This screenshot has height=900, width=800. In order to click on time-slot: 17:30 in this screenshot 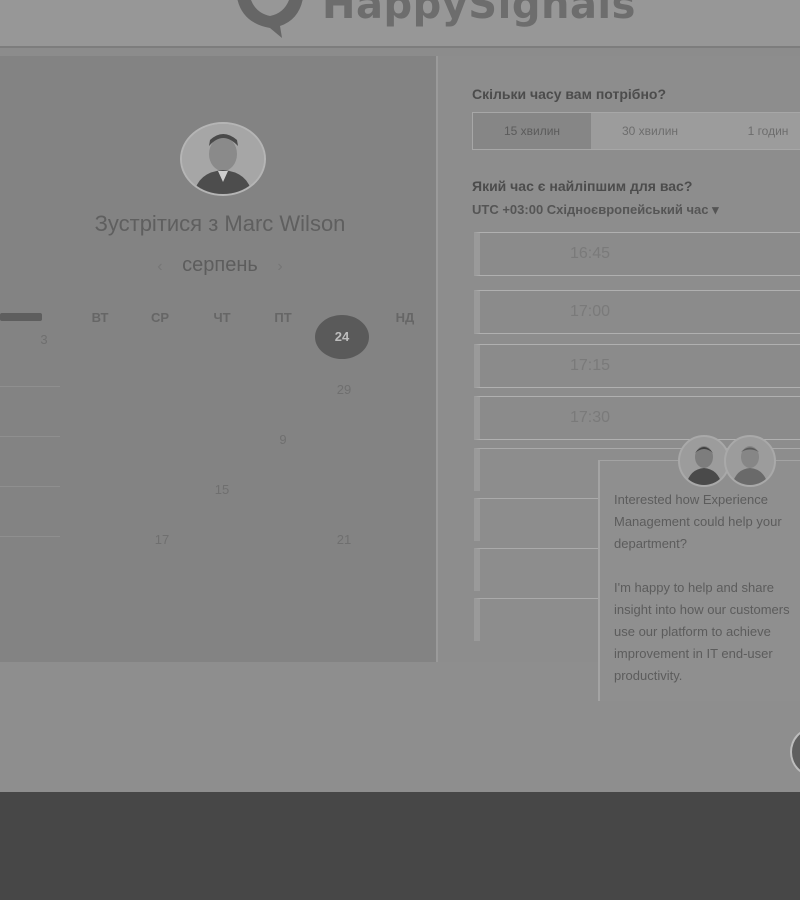, I will do `click(637, 418)`.